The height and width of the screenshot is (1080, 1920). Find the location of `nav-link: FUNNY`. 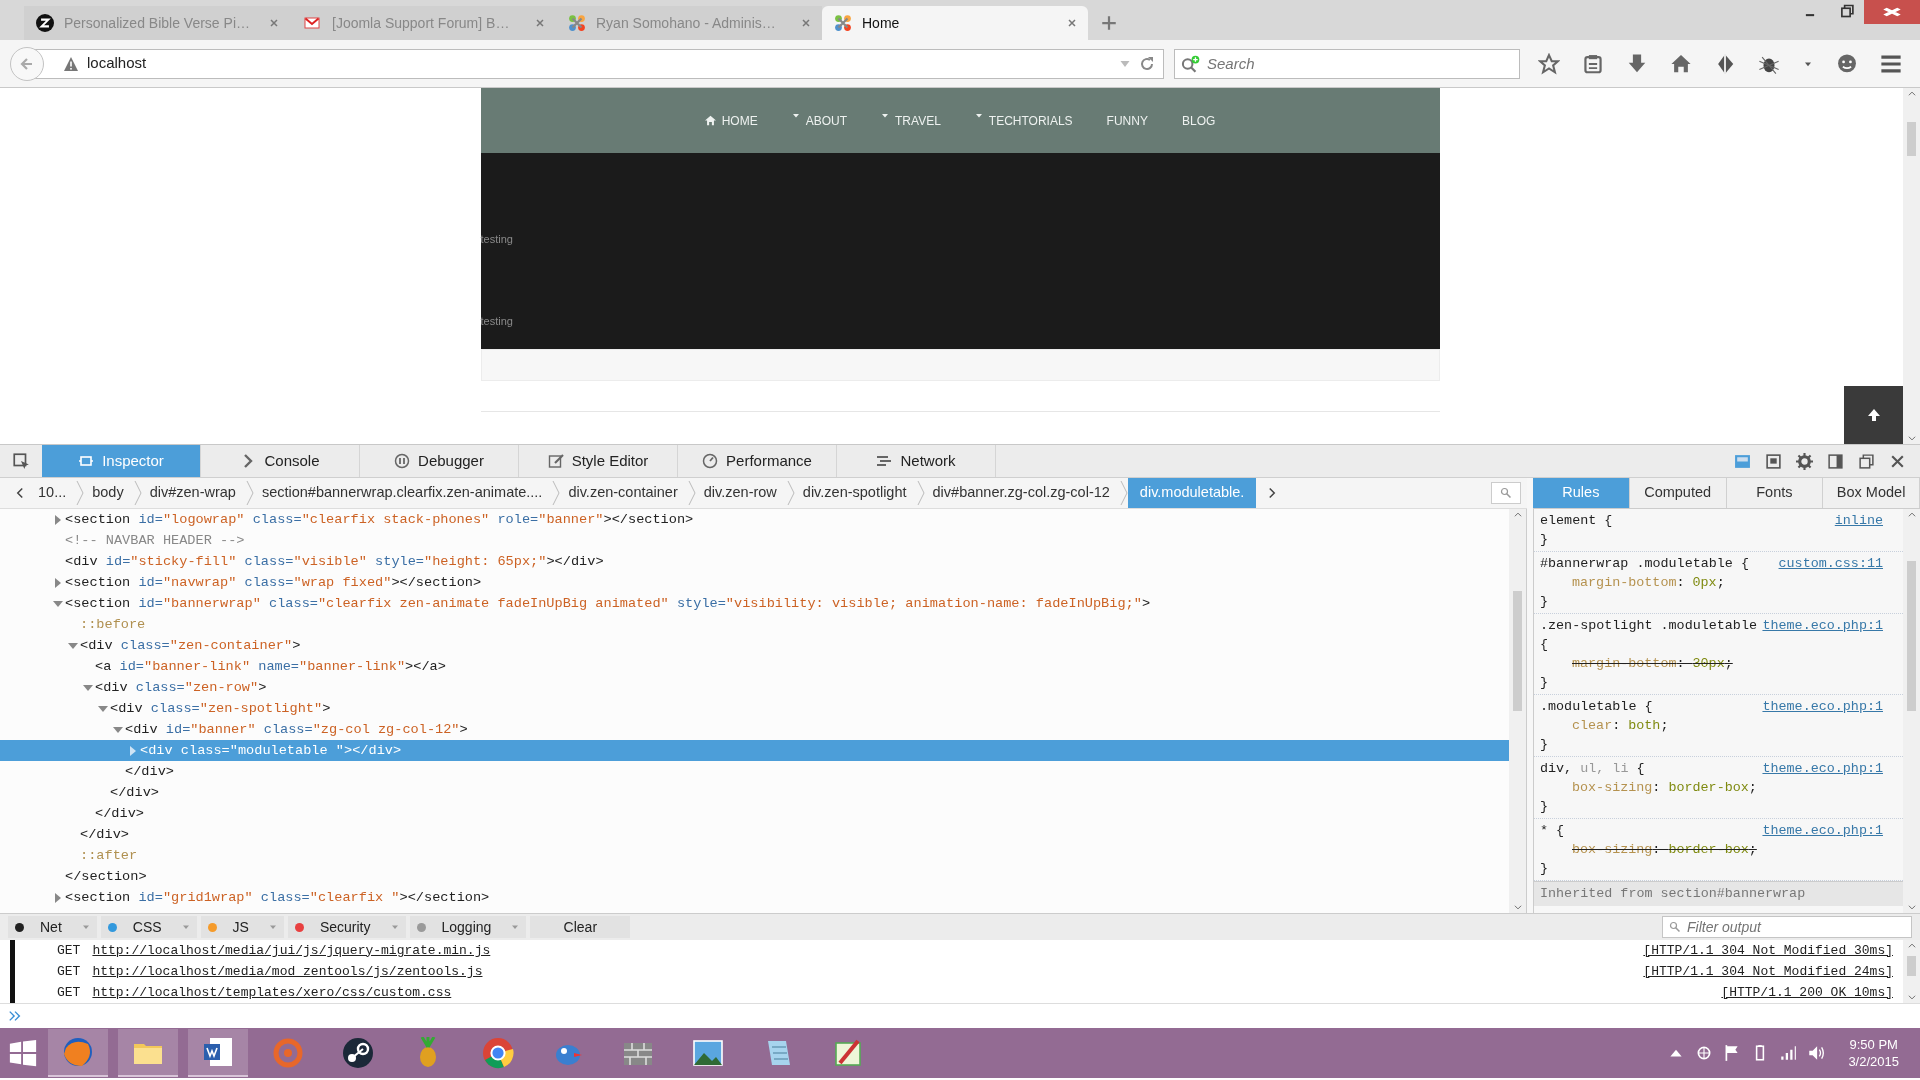

nav-link: FUNNY is located at coordinates (1127, 120).